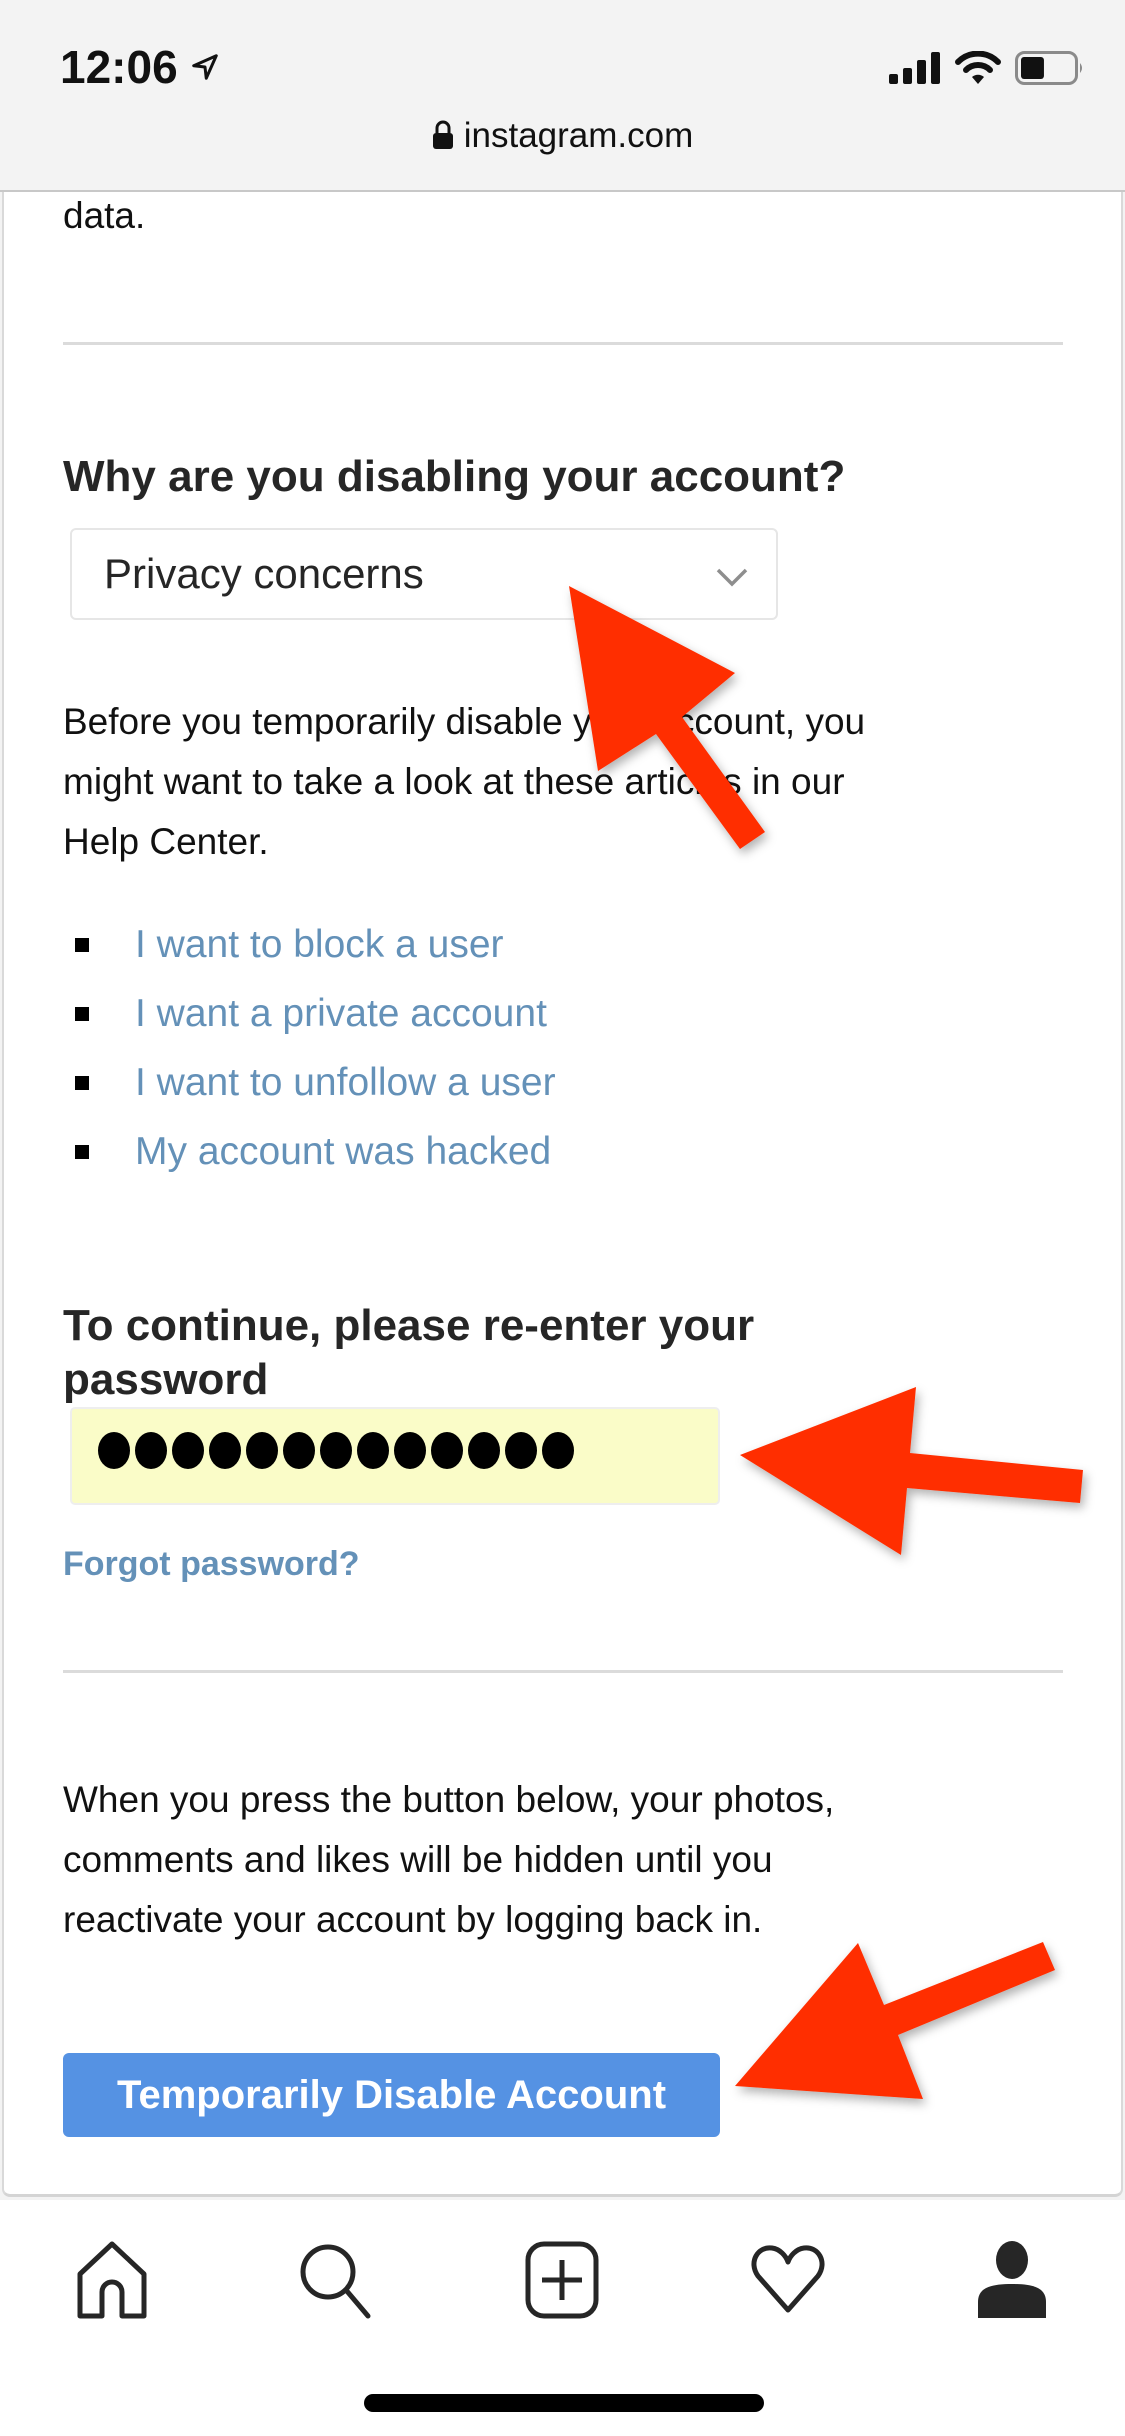 This screenshot has width=1125, height=2436. What do you see at coordinates (1012, 2280) in the screenshot?
I see `profile-icon` at bounding box center [1012, 2280].